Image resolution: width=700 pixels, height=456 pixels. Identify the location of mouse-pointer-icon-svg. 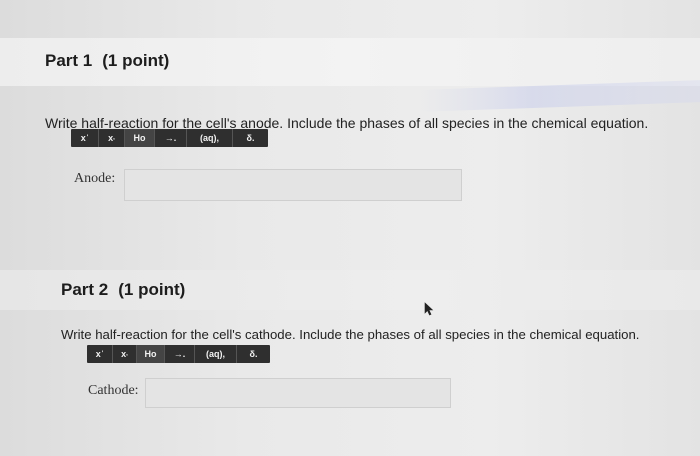
(429, 309).